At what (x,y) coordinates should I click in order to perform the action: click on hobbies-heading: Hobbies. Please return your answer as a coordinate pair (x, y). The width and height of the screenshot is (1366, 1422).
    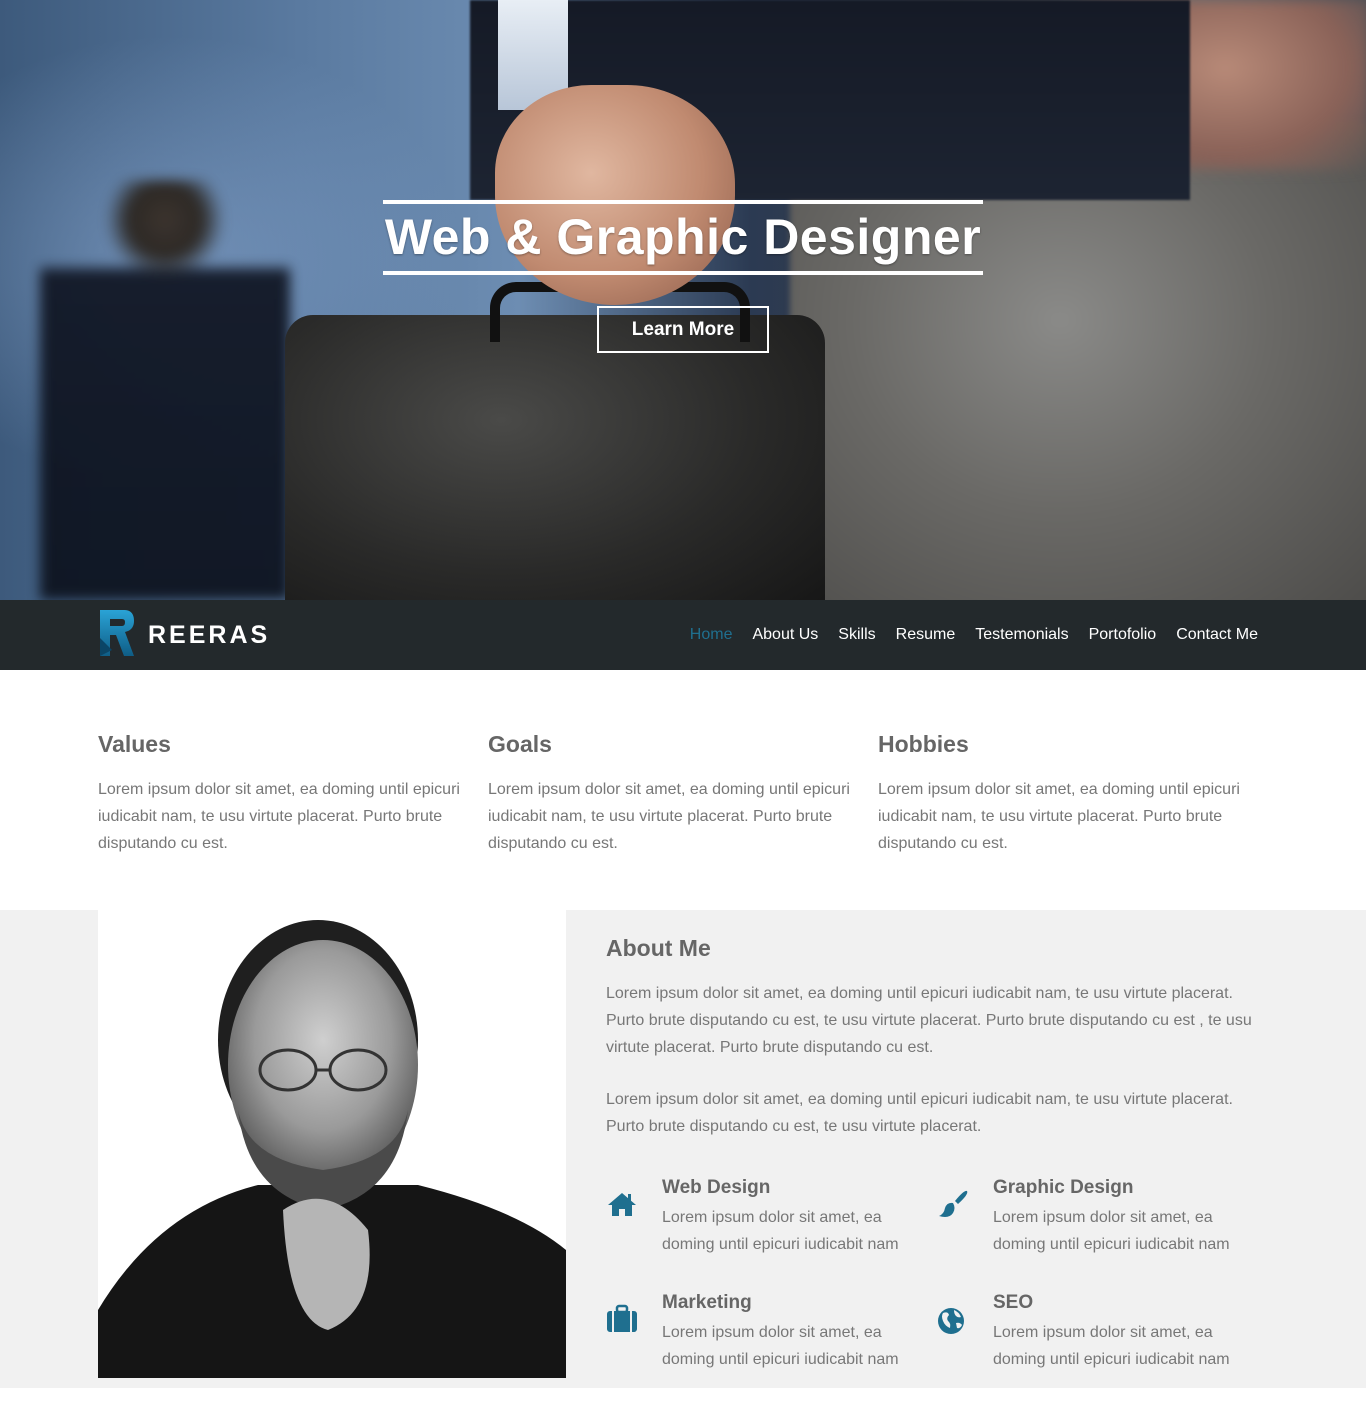
    Looking at the image, I should click on (923, 744).